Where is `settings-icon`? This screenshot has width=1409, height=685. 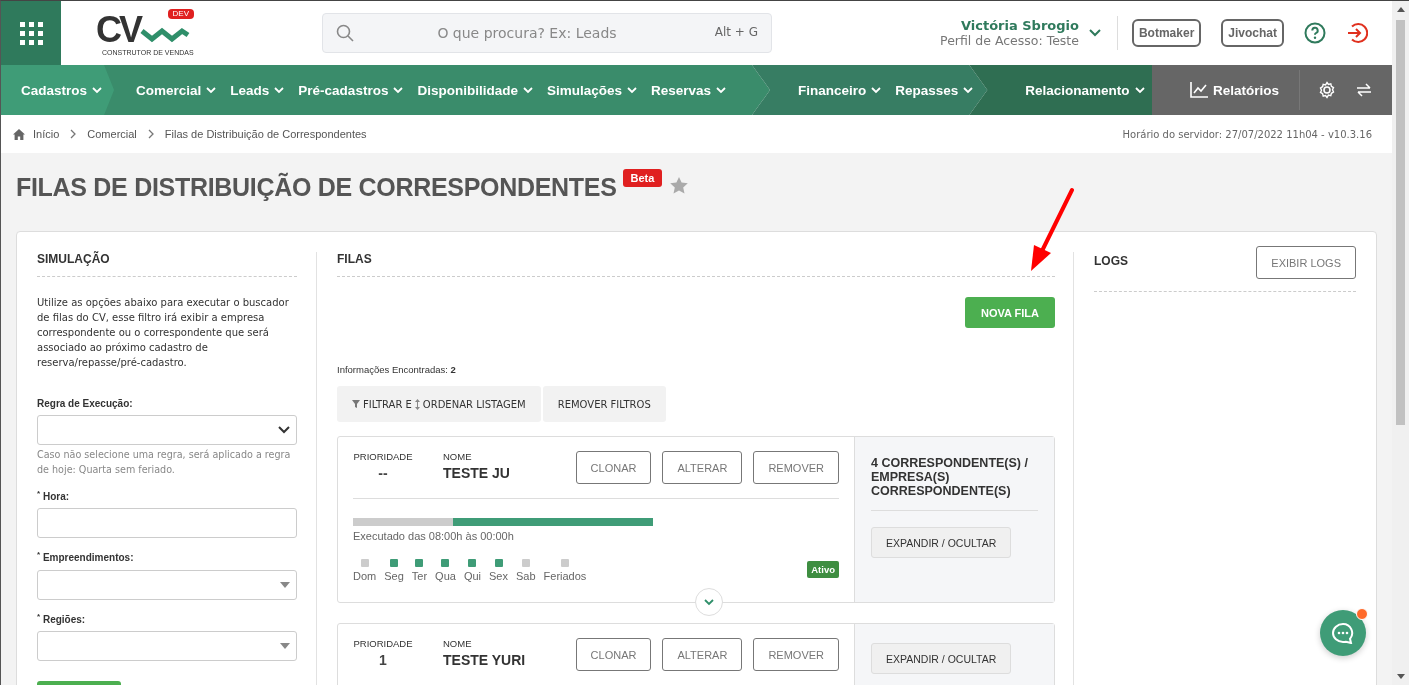
settings-icon is located at coordinates (1327, 90).